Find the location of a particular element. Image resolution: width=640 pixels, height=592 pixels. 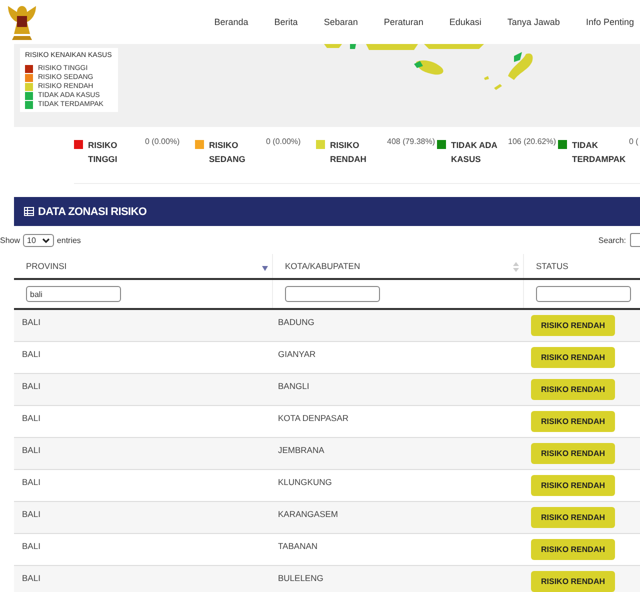

nav-link: Info Penting is located at coordinates (604, 22).